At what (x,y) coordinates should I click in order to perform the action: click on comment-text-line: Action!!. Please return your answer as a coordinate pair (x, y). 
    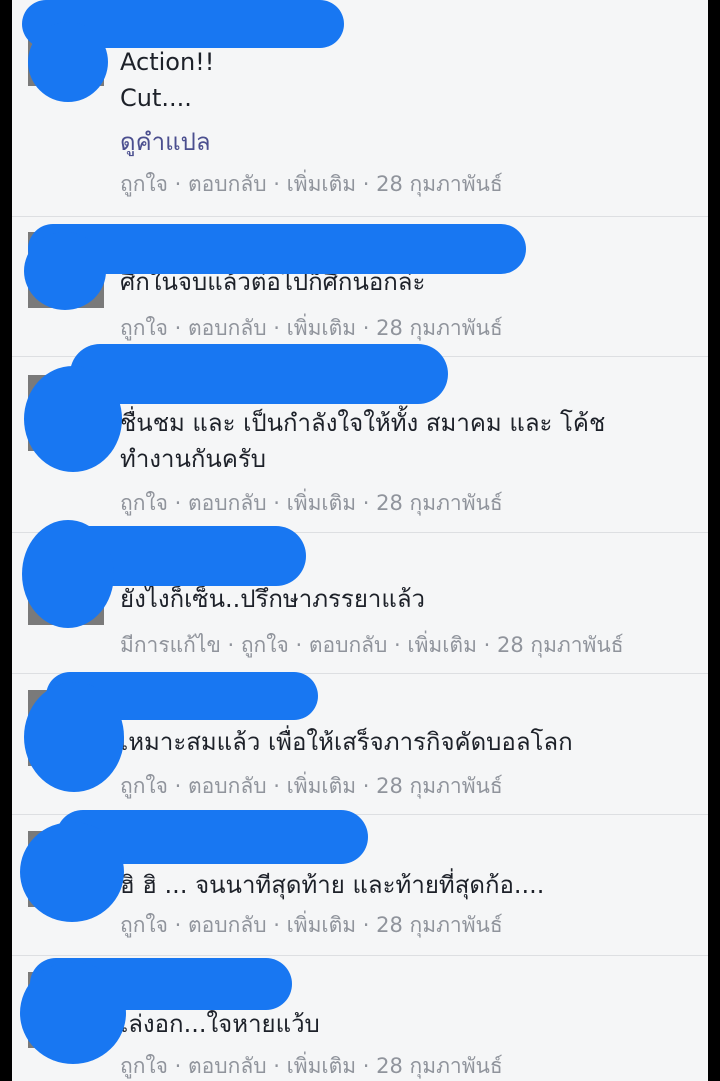
    Looking at the image, I should click on (167, 62).